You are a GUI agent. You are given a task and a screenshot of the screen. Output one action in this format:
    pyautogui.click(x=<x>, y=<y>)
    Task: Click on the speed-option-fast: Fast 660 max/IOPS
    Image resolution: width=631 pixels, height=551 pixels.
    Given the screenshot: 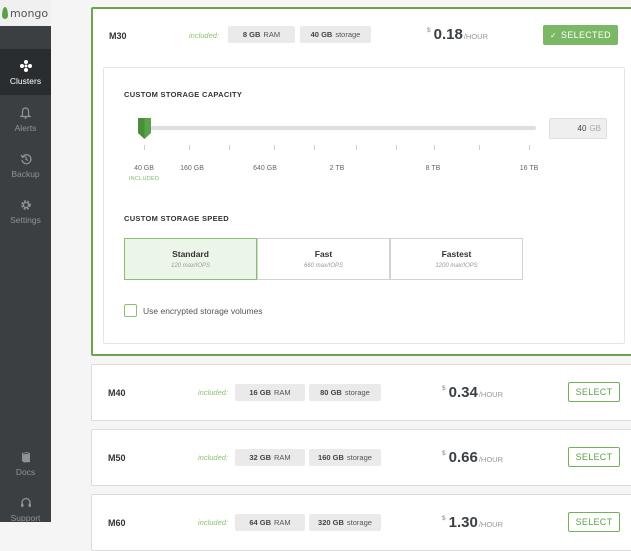 What is the action you would take?
    pyautogui.click(x=323, y=259)
    